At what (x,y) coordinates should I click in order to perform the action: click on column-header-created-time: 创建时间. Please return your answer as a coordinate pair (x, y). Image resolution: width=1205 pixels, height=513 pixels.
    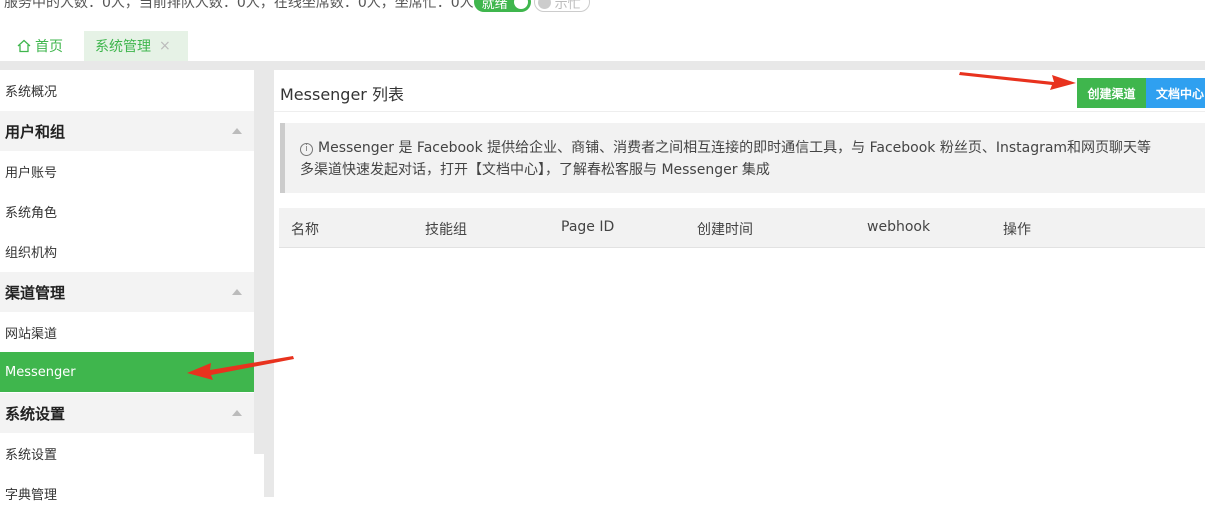
    Looking at the image, I should click on (725, 230).